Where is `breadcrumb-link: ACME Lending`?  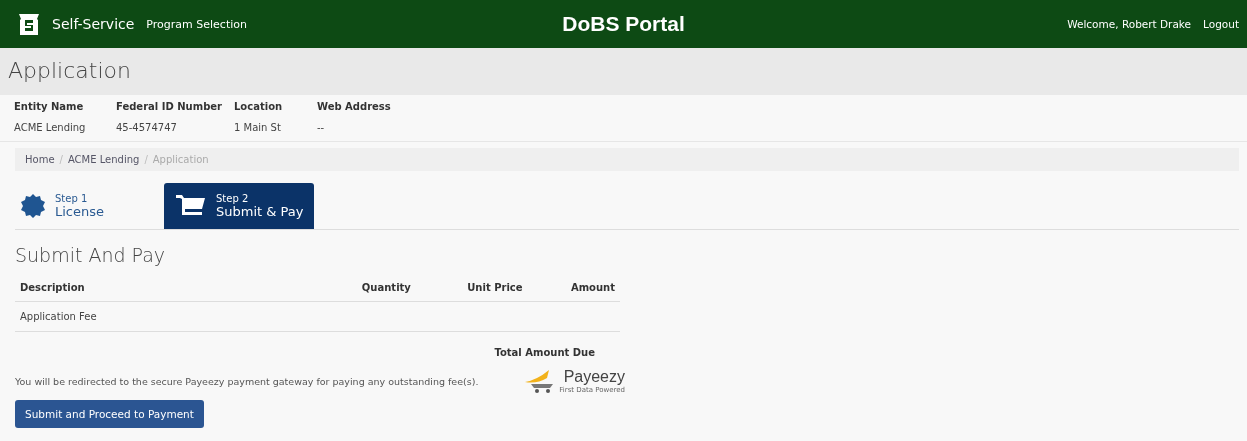
breadcrumb-link: ACME Lending is located at coordinates (103, 159).